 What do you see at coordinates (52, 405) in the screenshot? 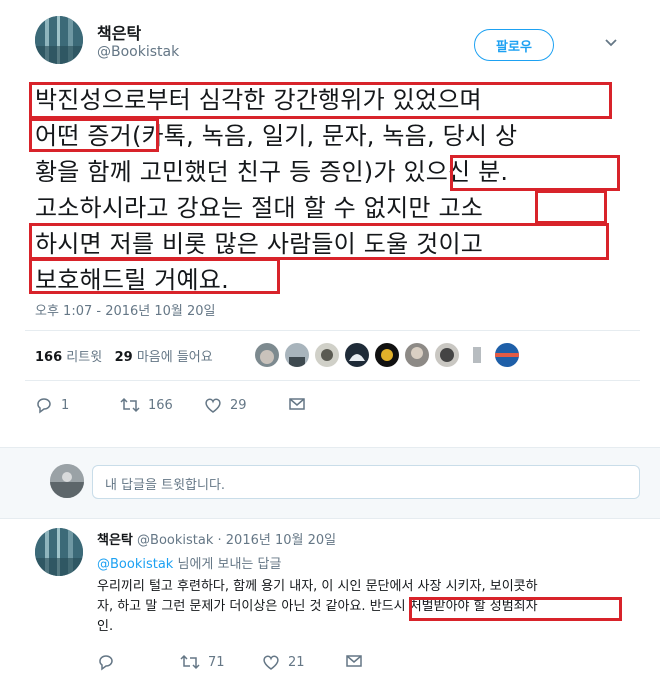
I see `reply-action: 1` at bounding box center [52, 405].